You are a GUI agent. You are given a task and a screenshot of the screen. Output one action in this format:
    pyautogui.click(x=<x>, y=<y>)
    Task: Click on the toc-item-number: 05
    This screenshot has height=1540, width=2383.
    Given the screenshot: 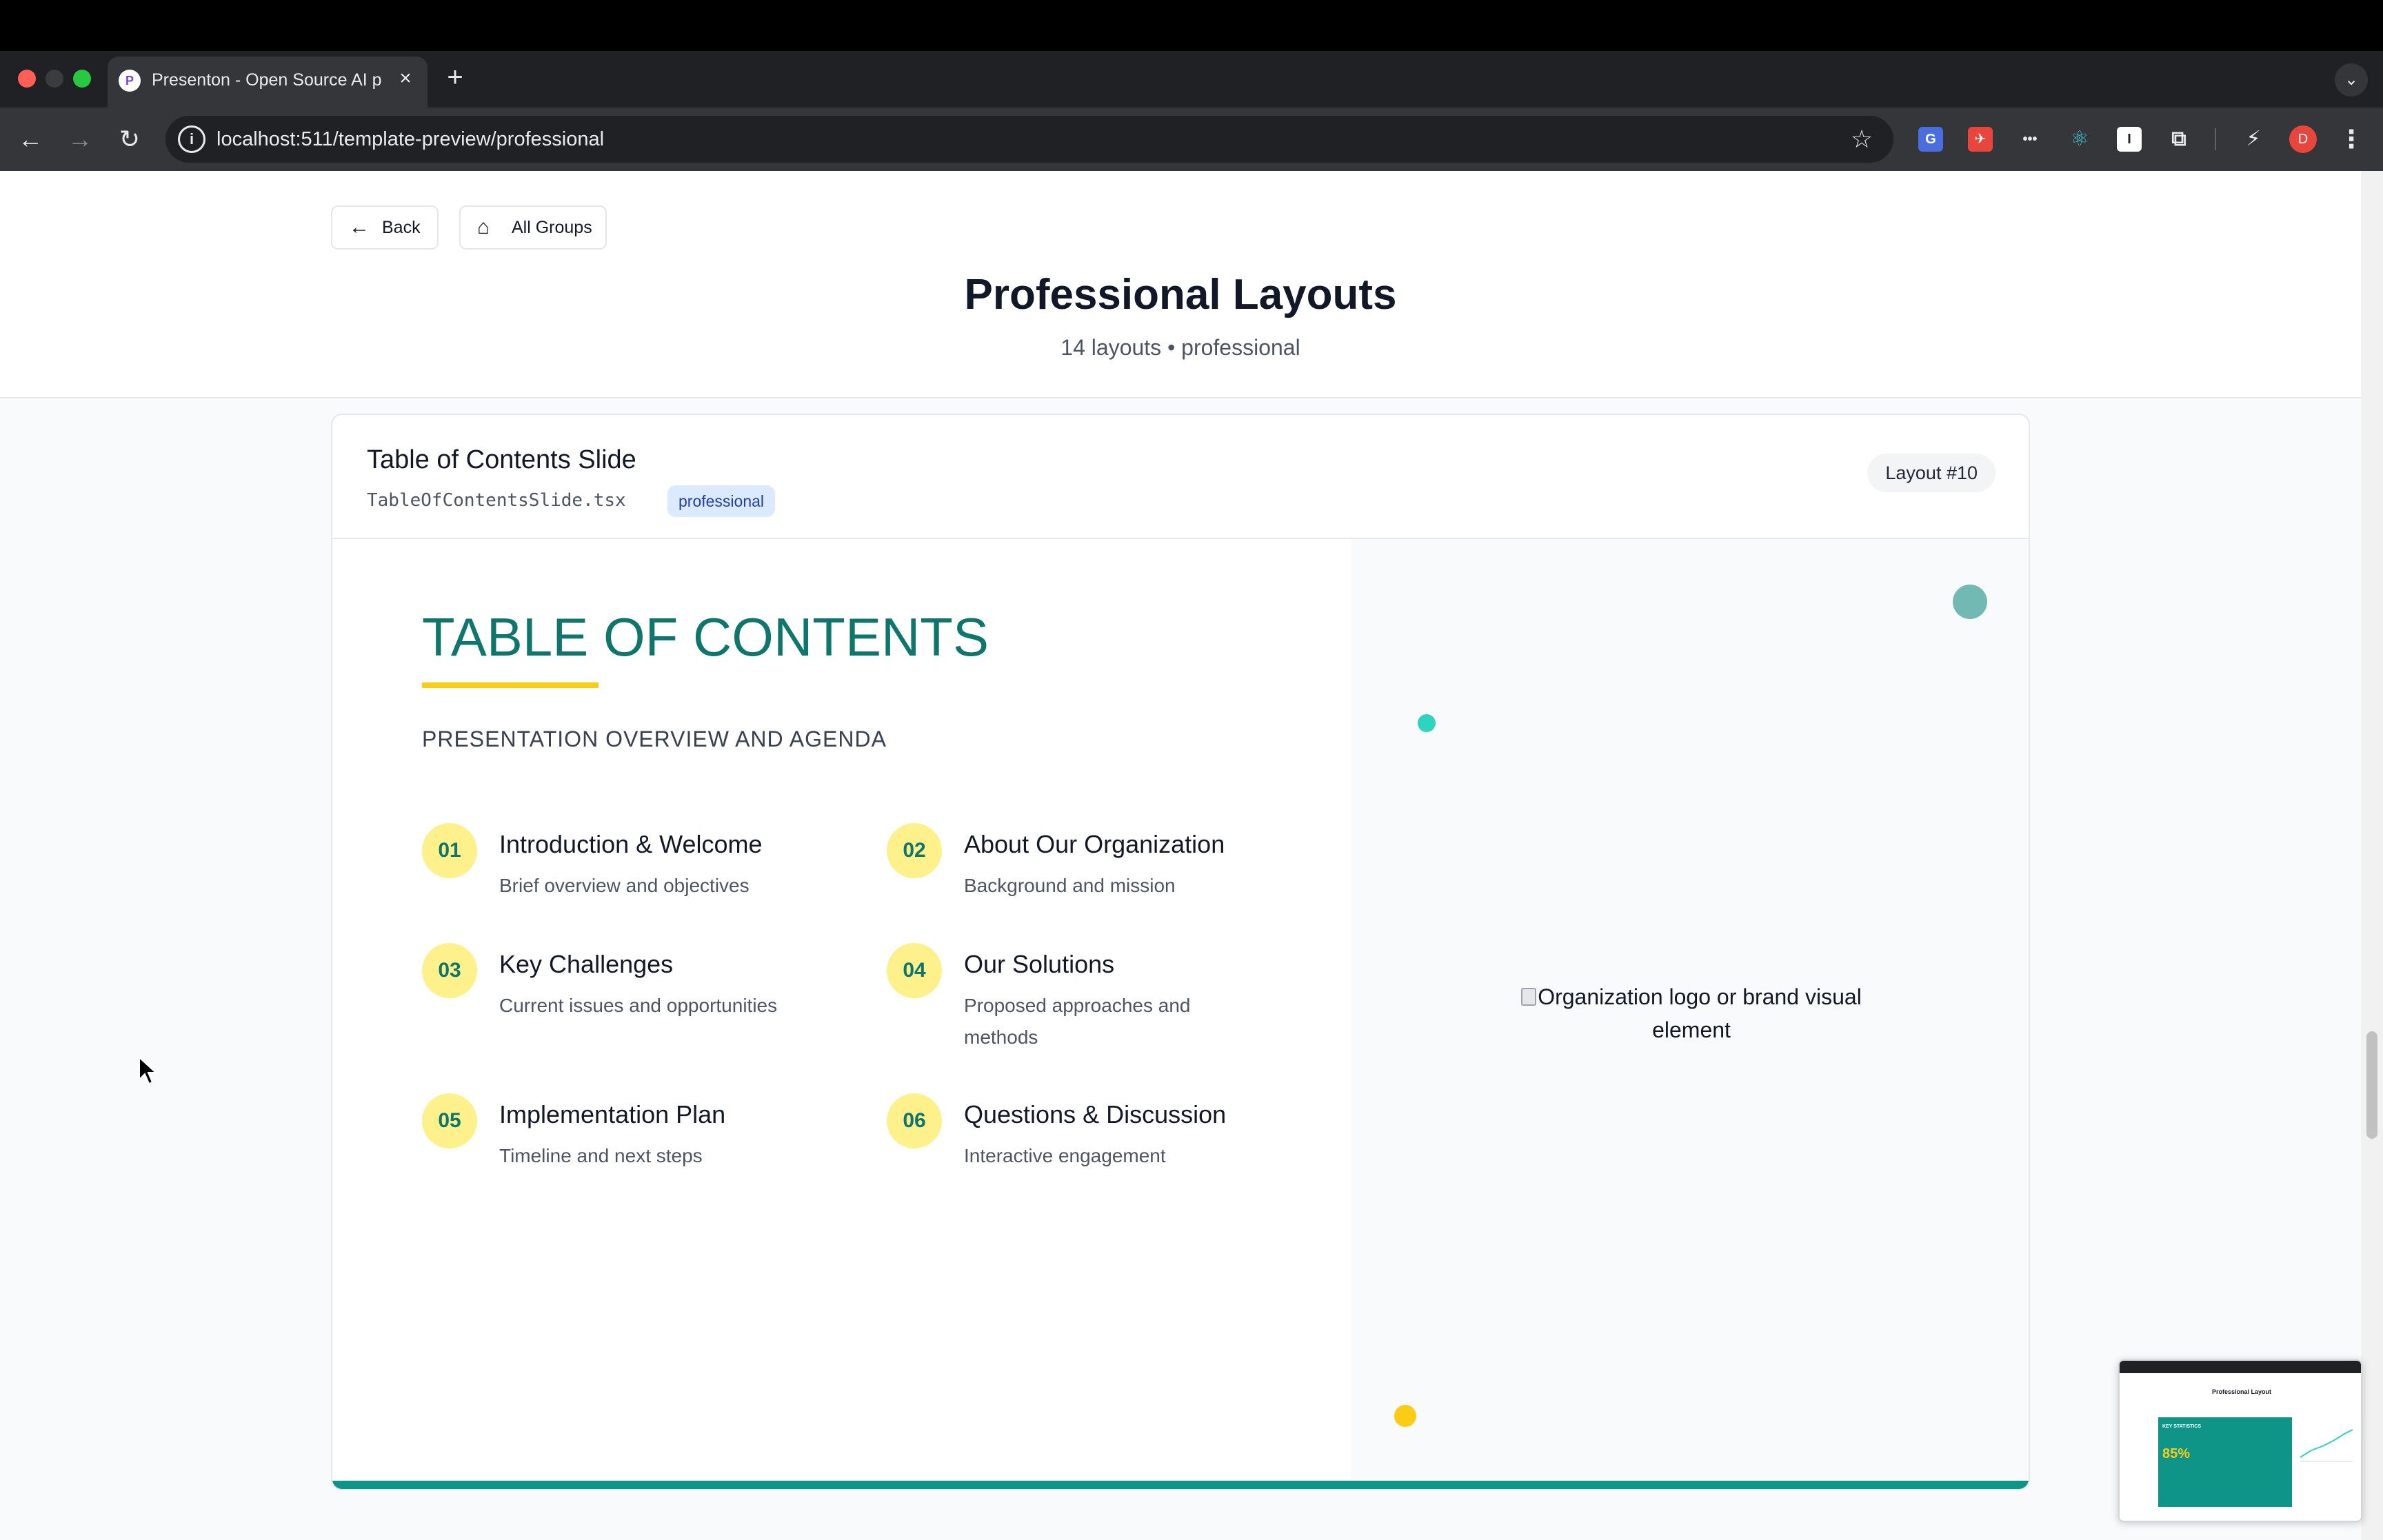 What is the action you would take?
    pyautogui.click(x=449, y=1121)
    